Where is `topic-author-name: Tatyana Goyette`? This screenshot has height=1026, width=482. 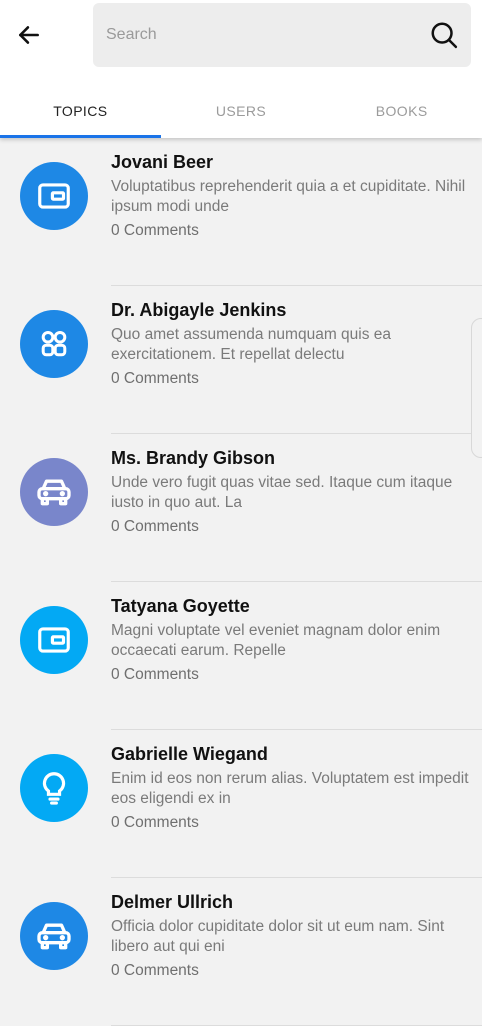 topic-author-name: Tatyana Goyette is located at coordinates (180, 606).